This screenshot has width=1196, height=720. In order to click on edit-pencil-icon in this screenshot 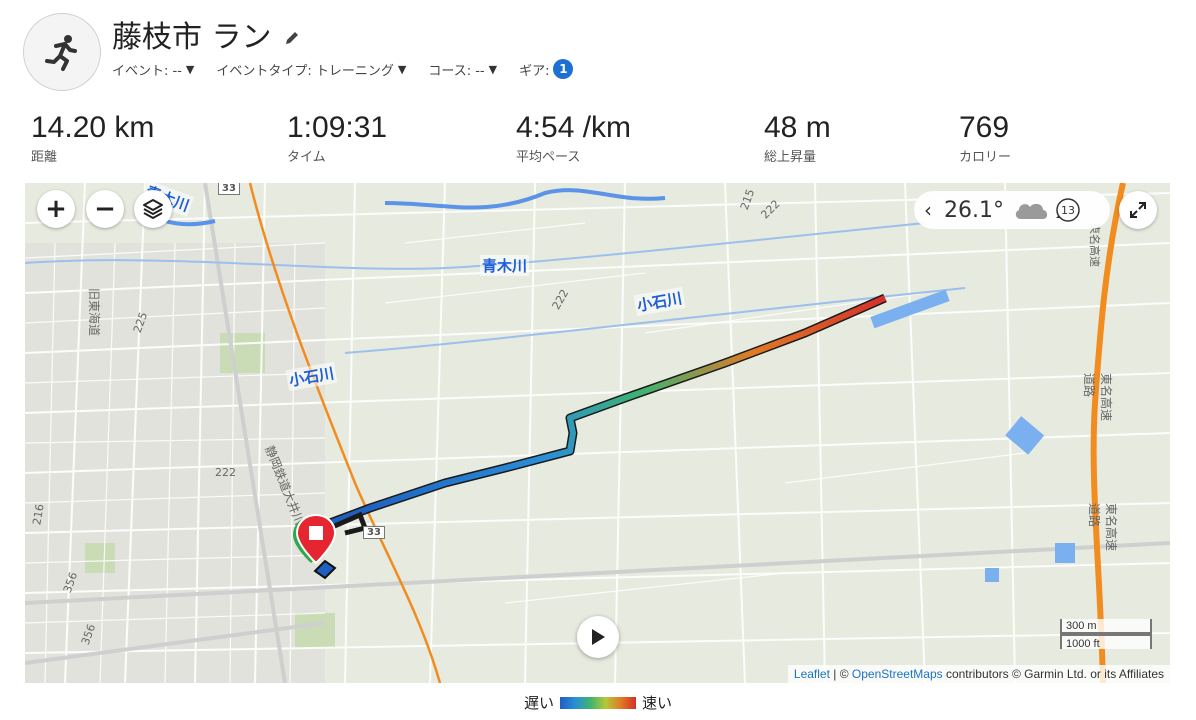, I will do `click(292, 38)`.